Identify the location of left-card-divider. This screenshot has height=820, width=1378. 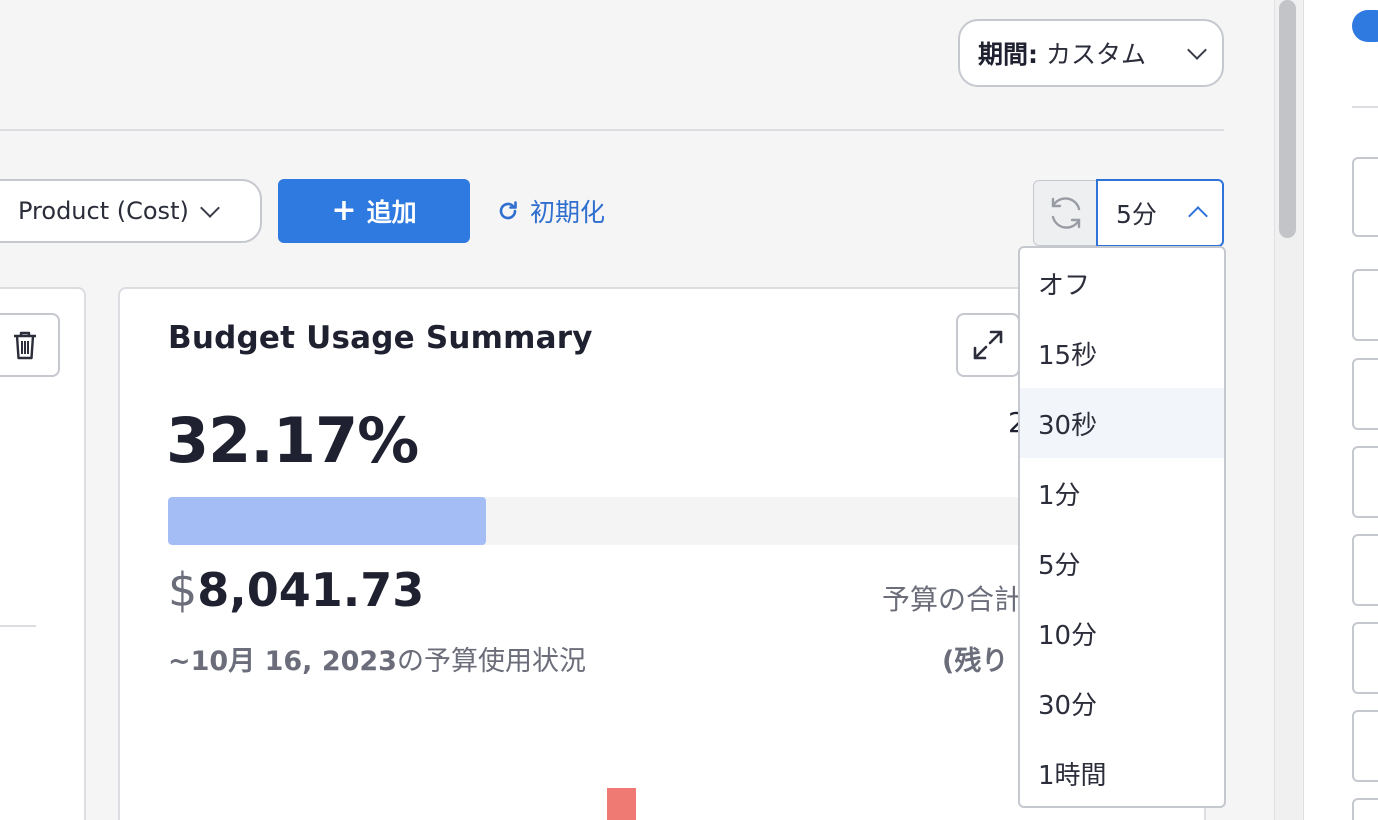
(18, 626).